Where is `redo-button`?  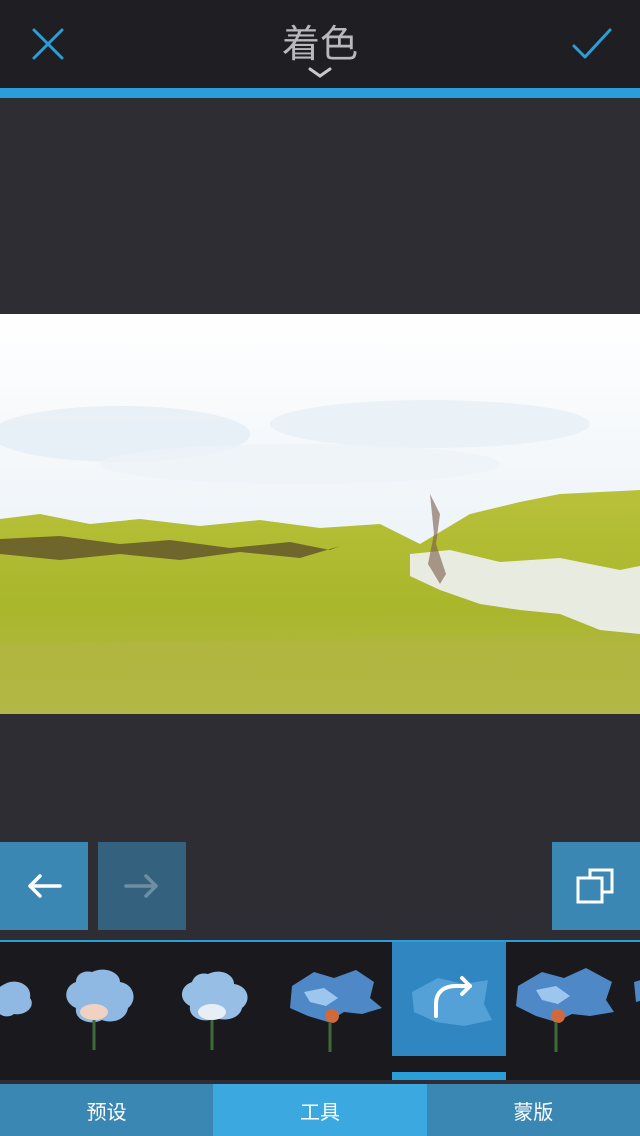 redo-button is located at coordinates (142, 886).